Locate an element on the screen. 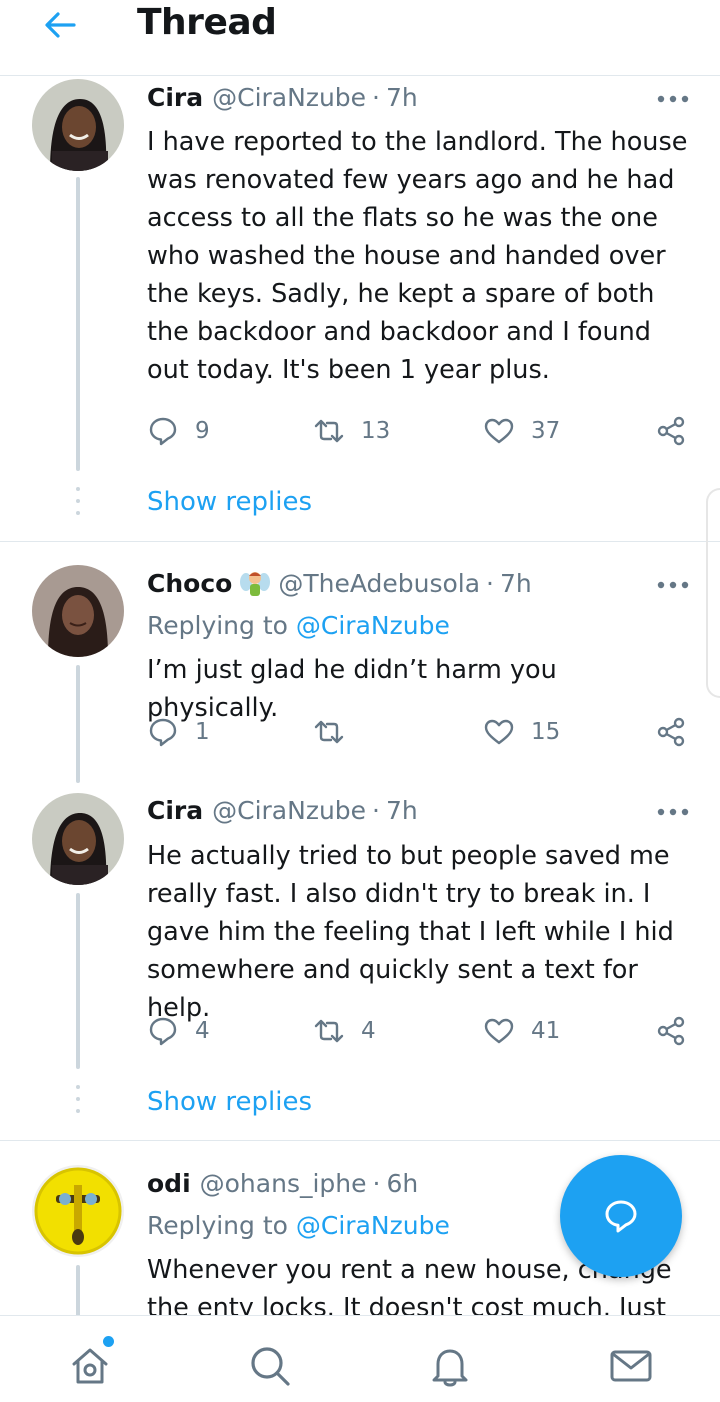 The width and height of the screenshot is (720, 1402). reply-button: 4 is located at coordinates (178, 1031).